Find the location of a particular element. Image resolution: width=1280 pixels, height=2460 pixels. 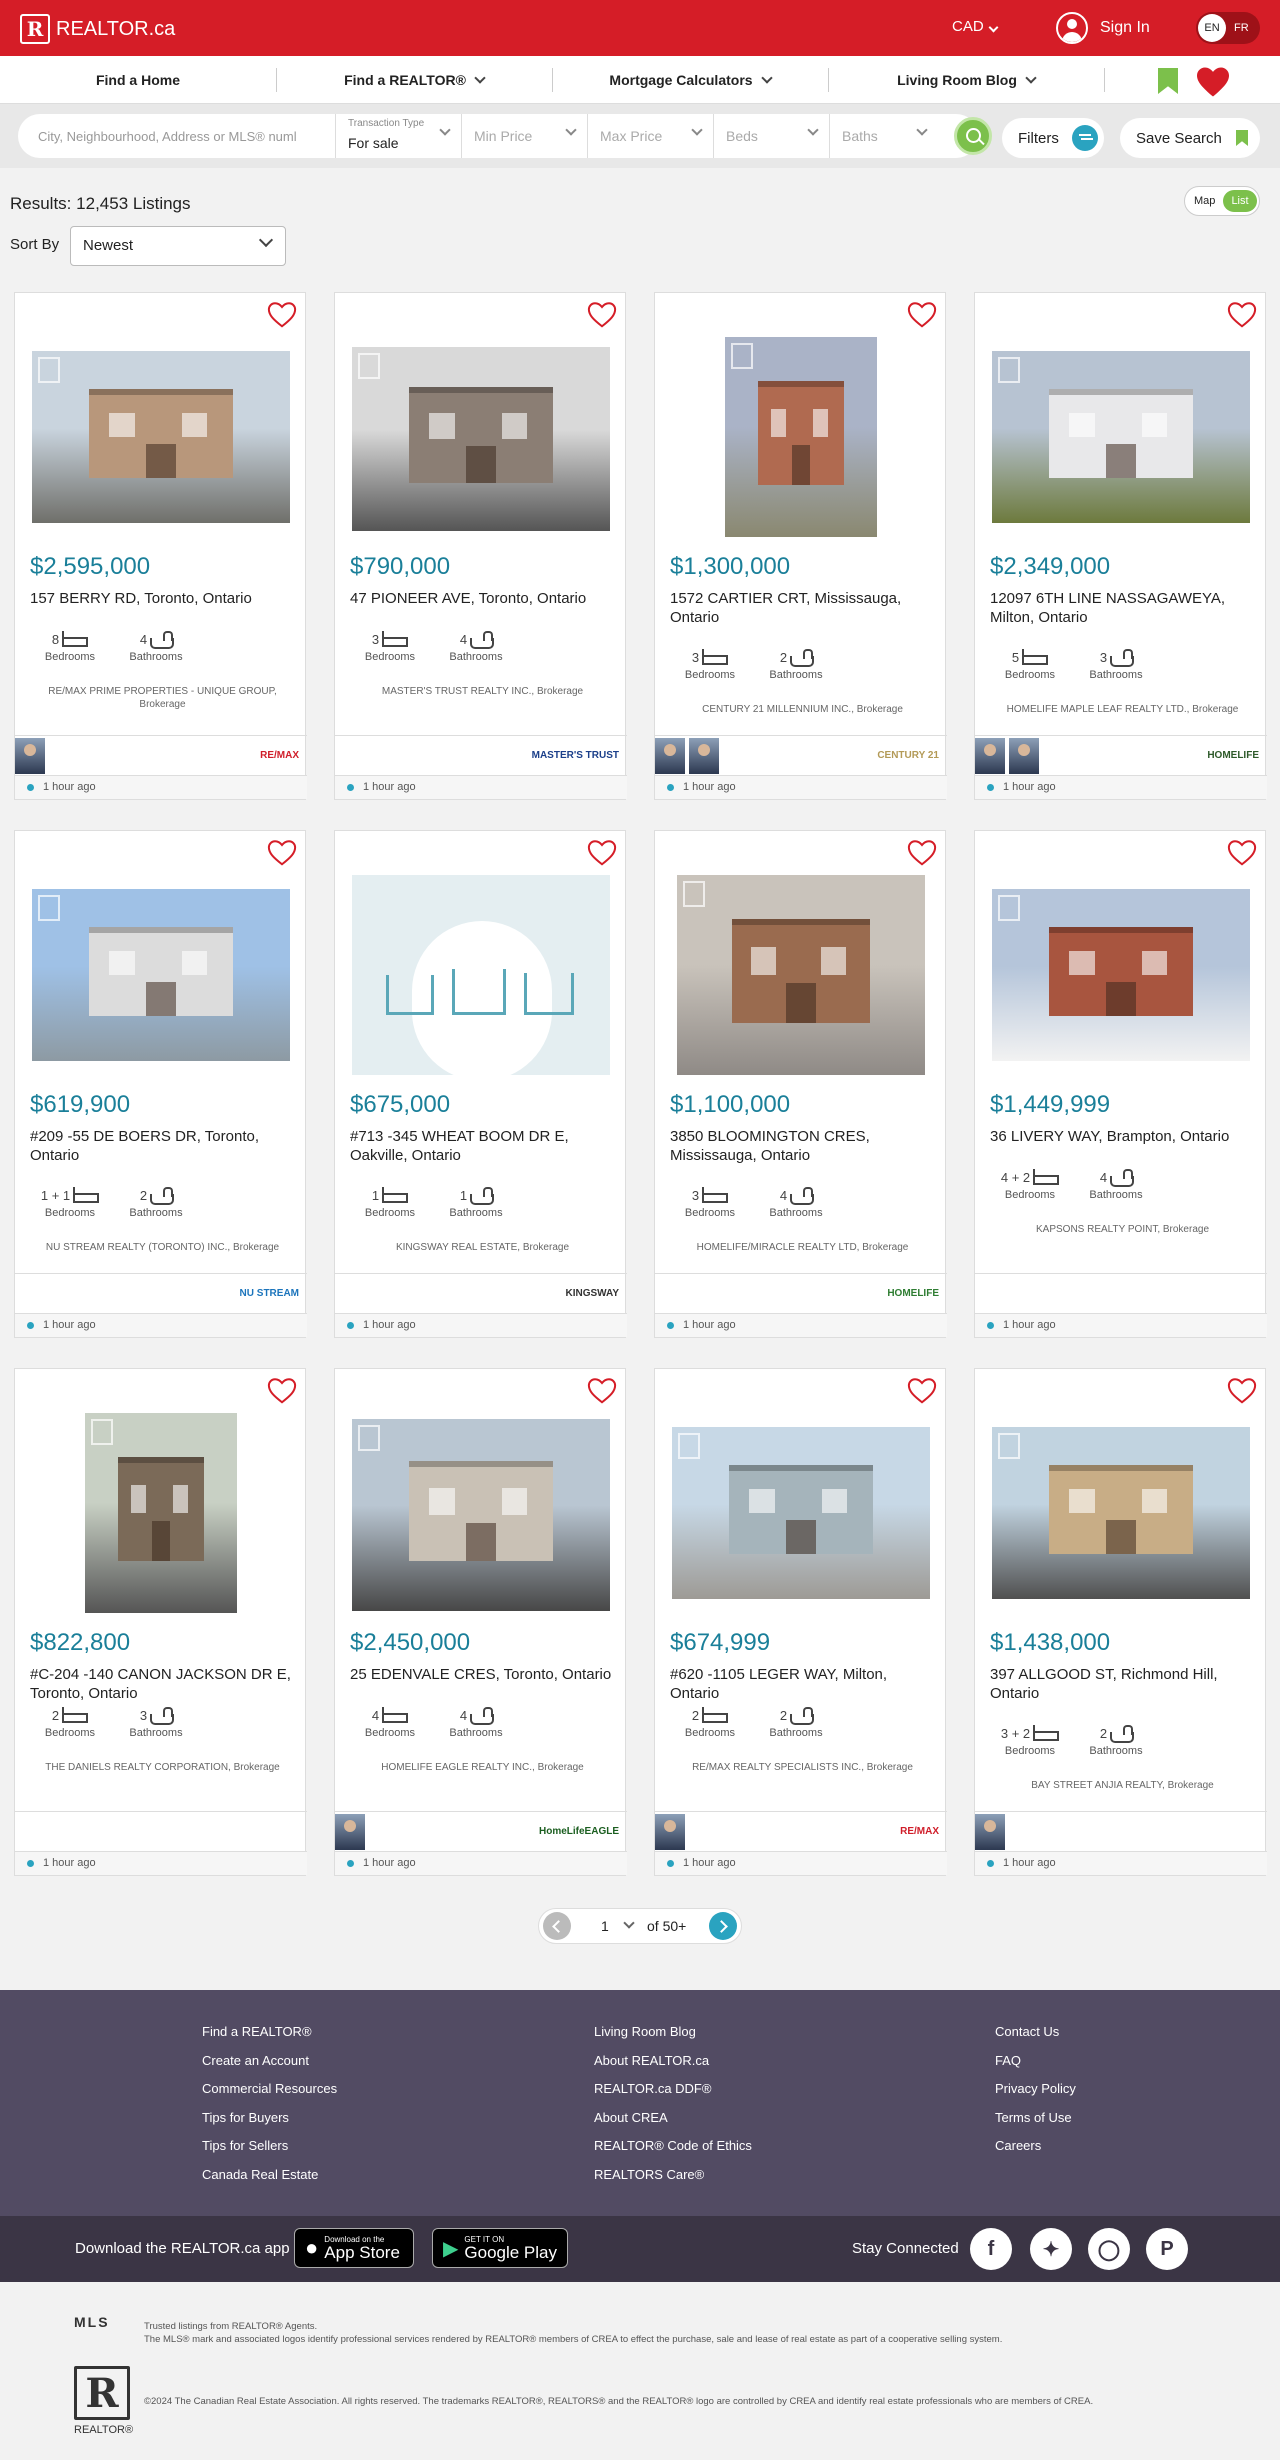

footer-link: Canada Real Estate is located at coordinates (269, 2175).